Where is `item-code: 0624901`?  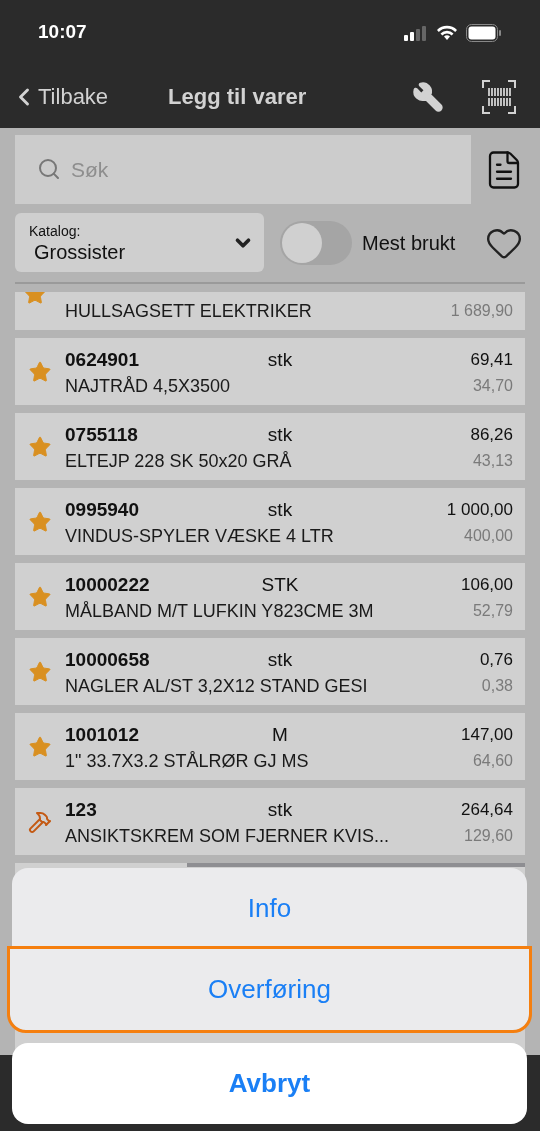 item-code: 0624901 is located at coordinates (102, 359).